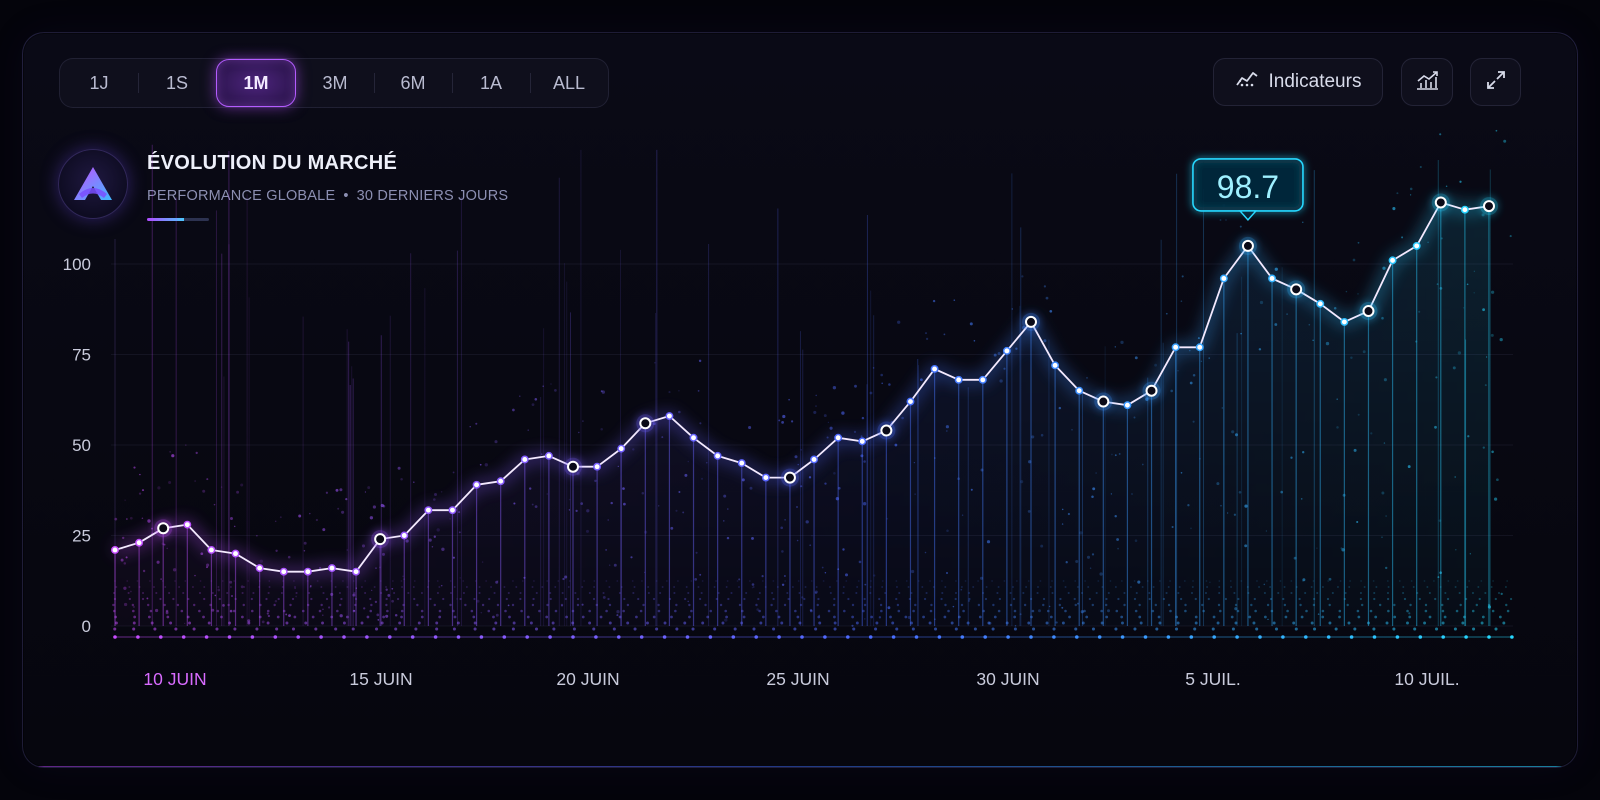 The image size is (1600, 800). I want to click on x-tick-label: 25 JUIN, so click(797, 679).